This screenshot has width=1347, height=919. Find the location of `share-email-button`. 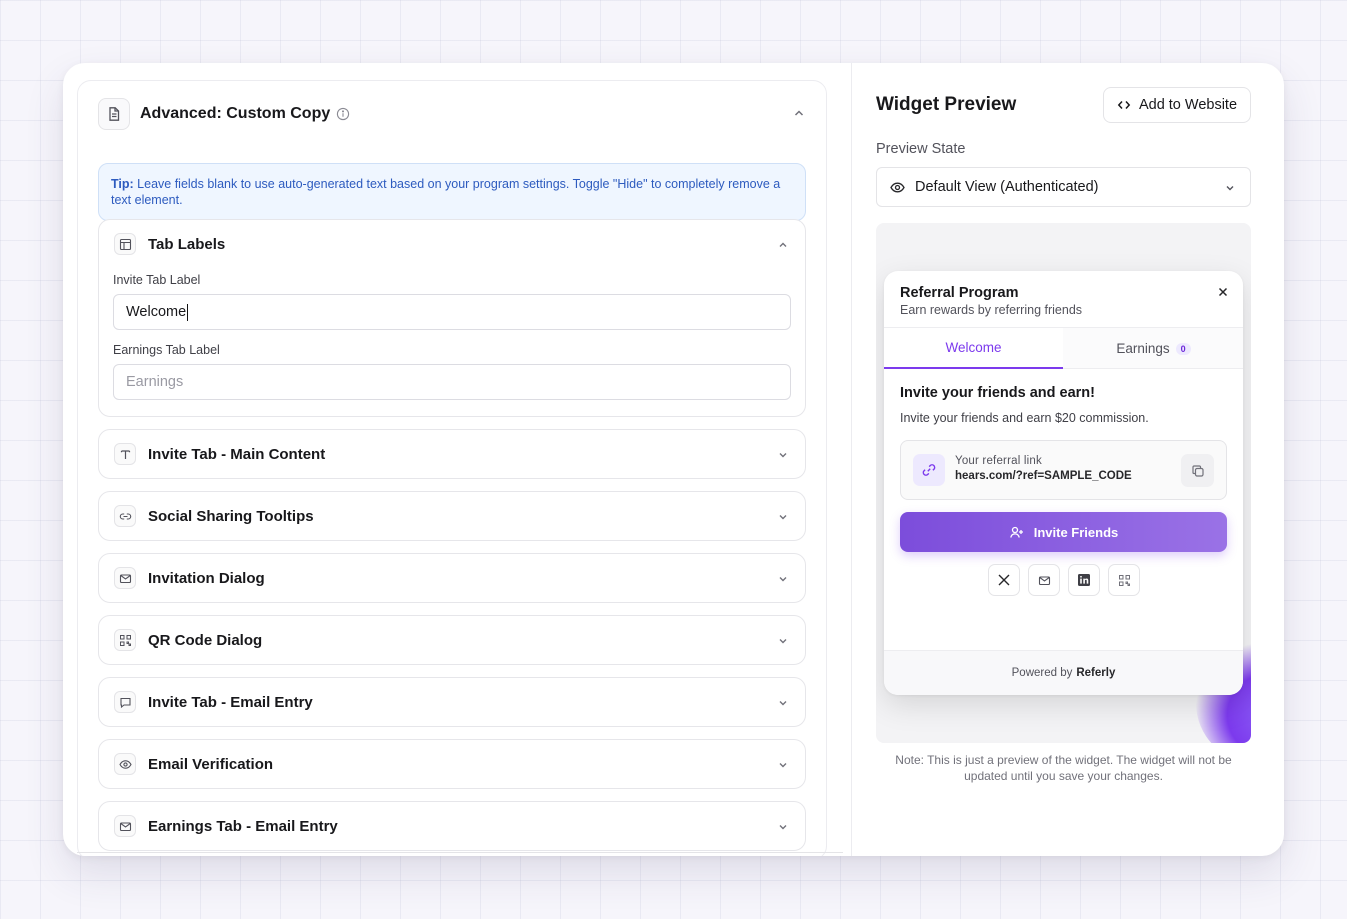

share-email-button is located at coordinates (1044, 580).